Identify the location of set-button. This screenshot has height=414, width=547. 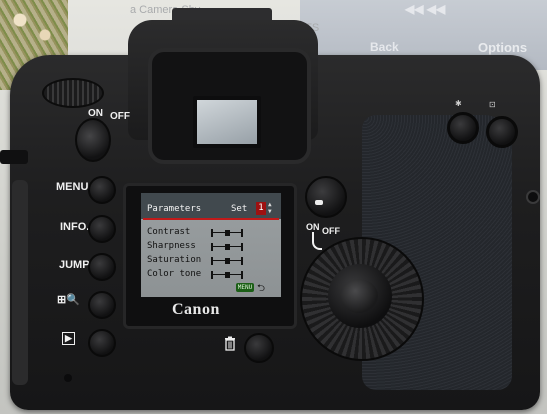
(359, 296).